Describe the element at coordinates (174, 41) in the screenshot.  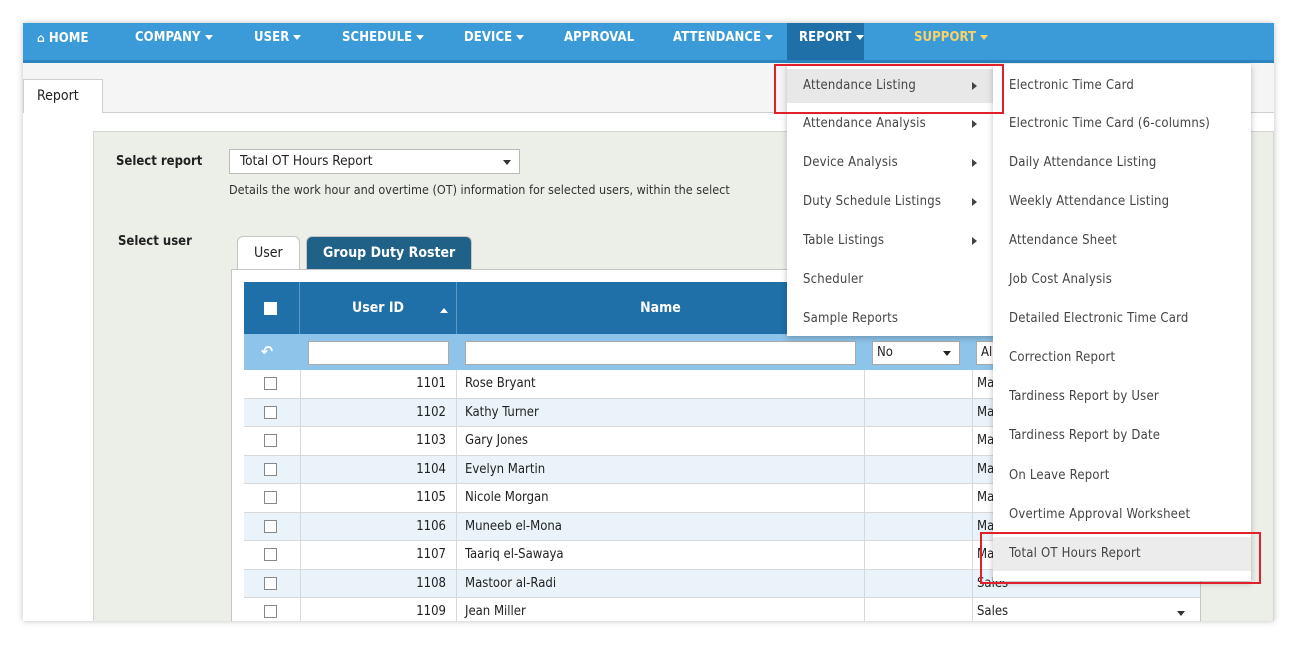
I see `nav-company: COMPANY` at that location.